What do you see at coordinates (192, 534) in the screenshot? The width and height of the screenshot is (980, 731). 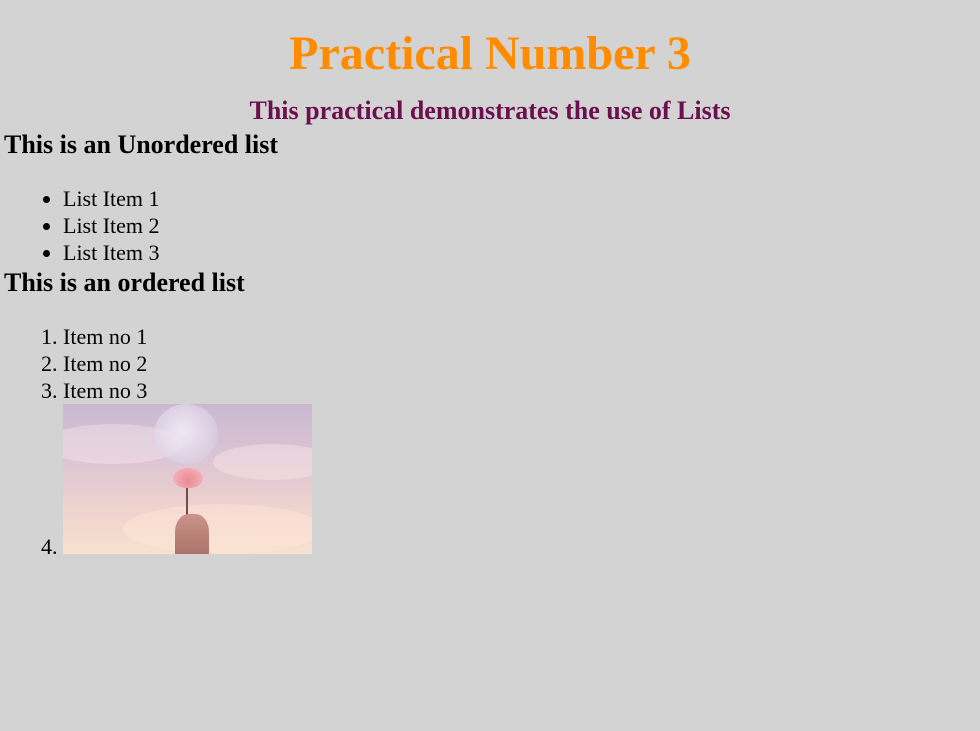 I see `photo-hand` at bounding box center [192, 534].